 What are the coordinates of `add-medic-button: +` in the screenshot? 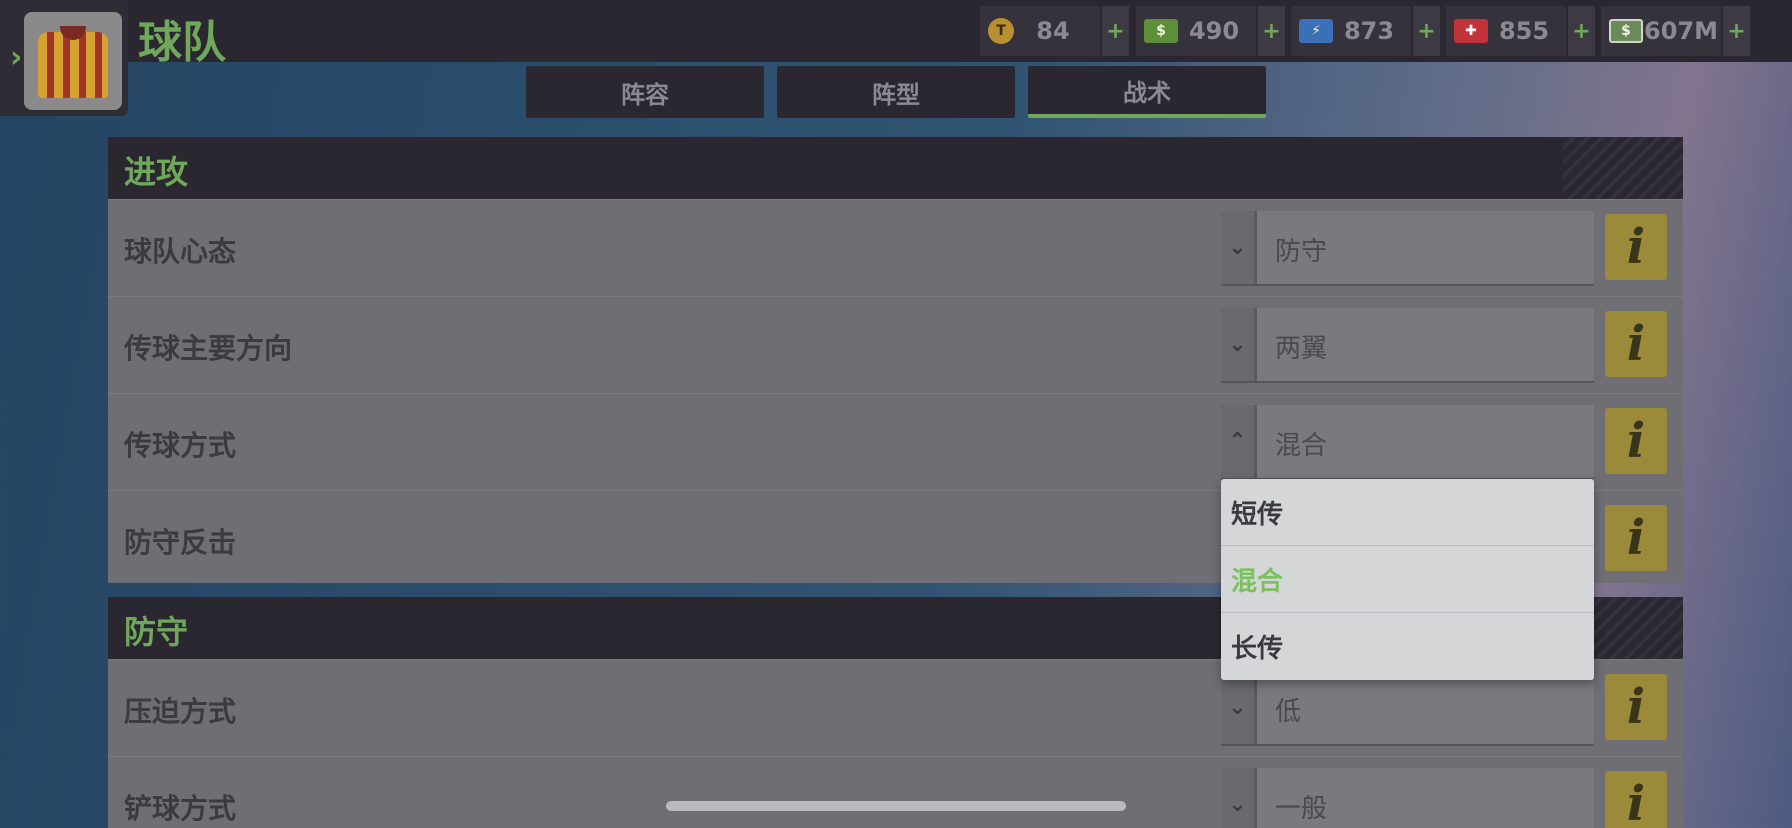 It's located at (1581, 31).